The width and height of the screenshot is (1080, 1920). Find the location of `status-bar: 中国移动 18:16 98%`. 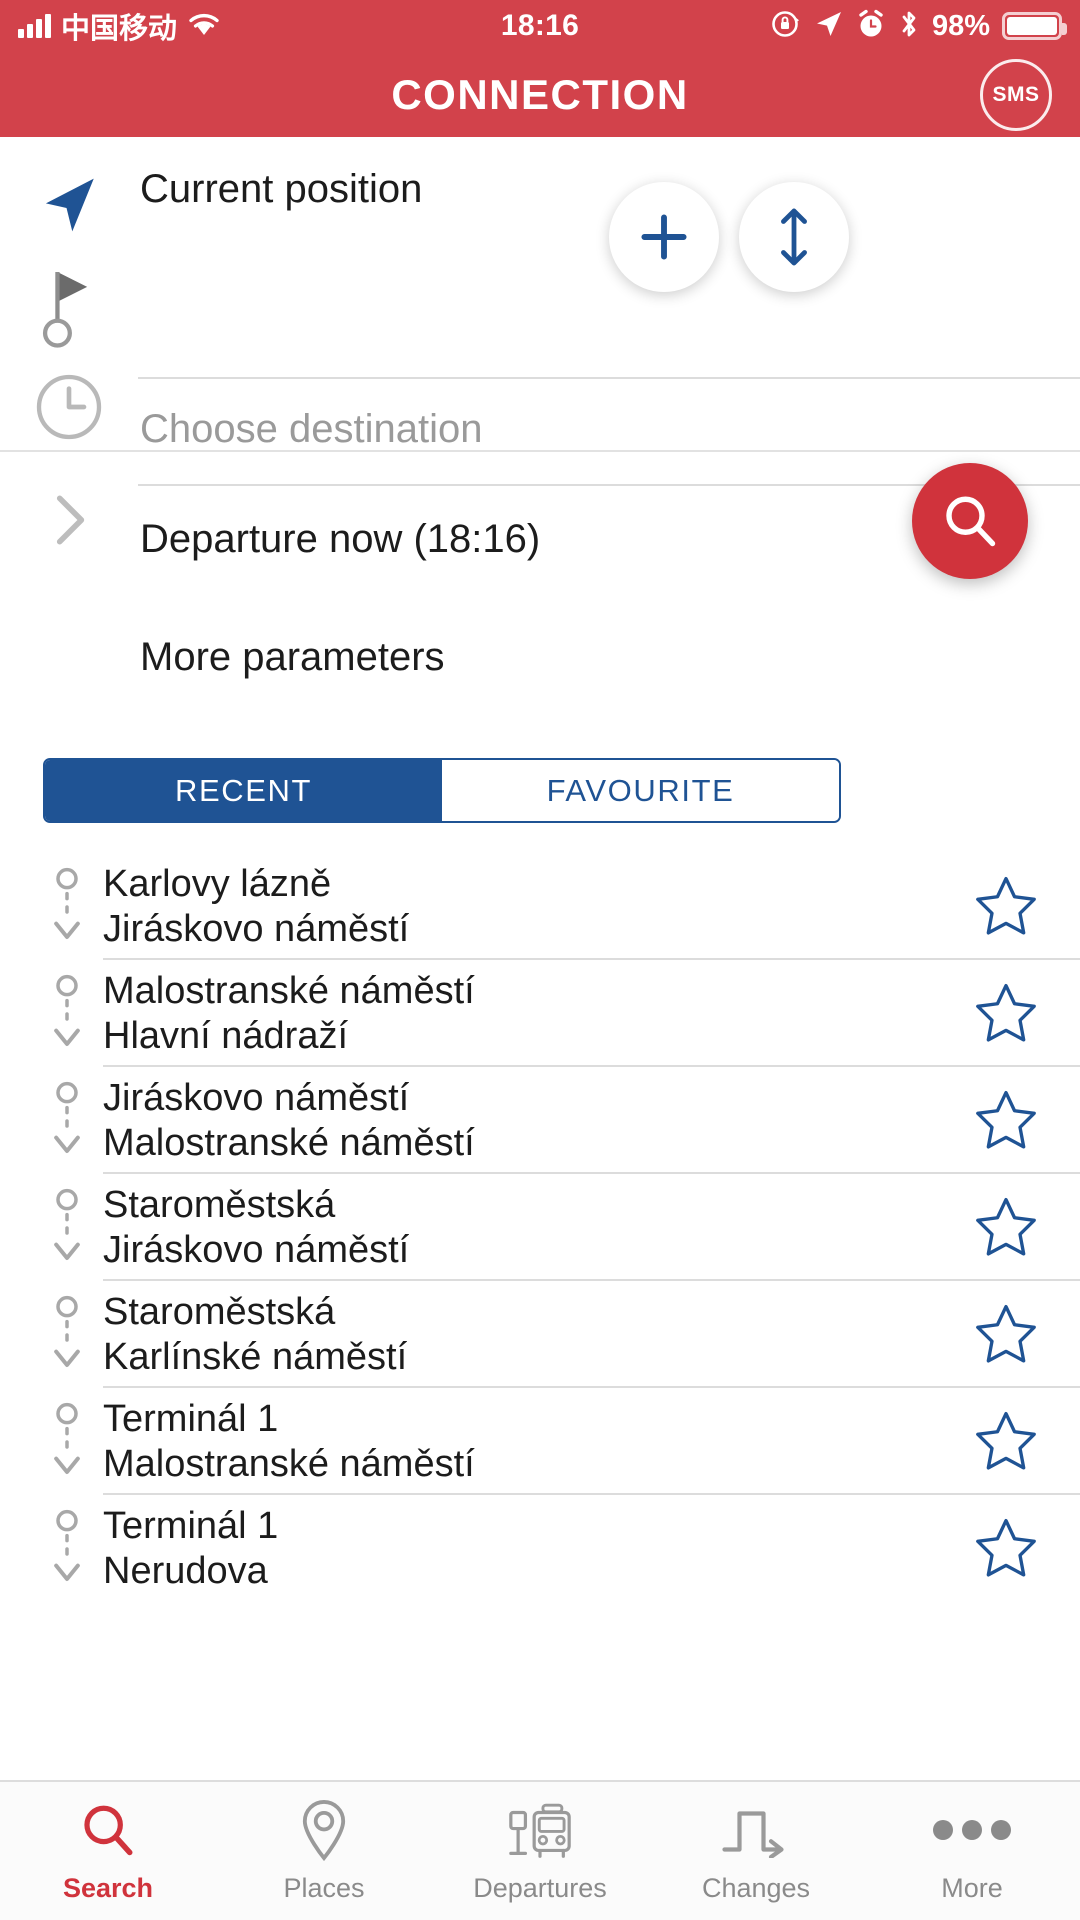

status-bar: 中国移动 18:16 98% is located at coordinates (540, 26).